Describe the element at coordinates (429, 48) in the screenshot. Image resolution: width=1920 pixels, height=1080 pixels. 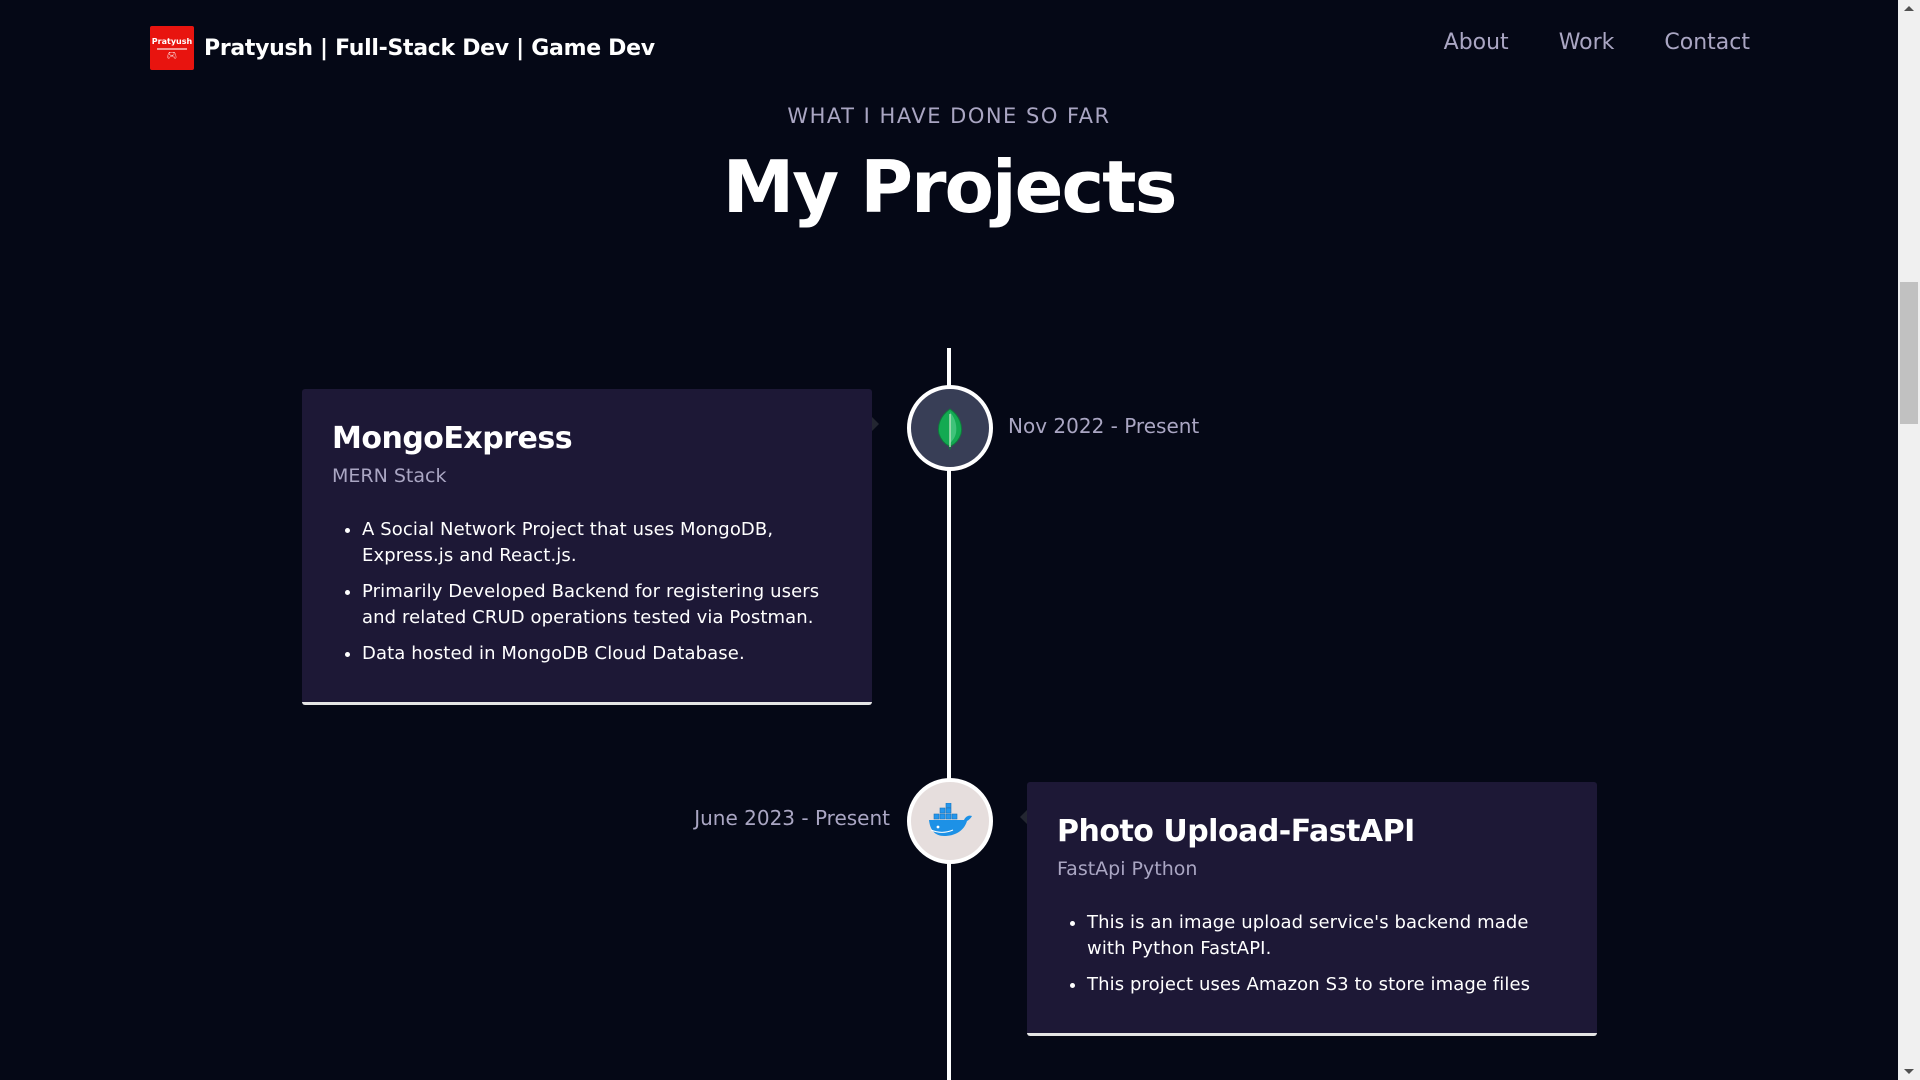
I see `brand-title: Pratyush | Full-Stack Dev | Game Dev` at that location.